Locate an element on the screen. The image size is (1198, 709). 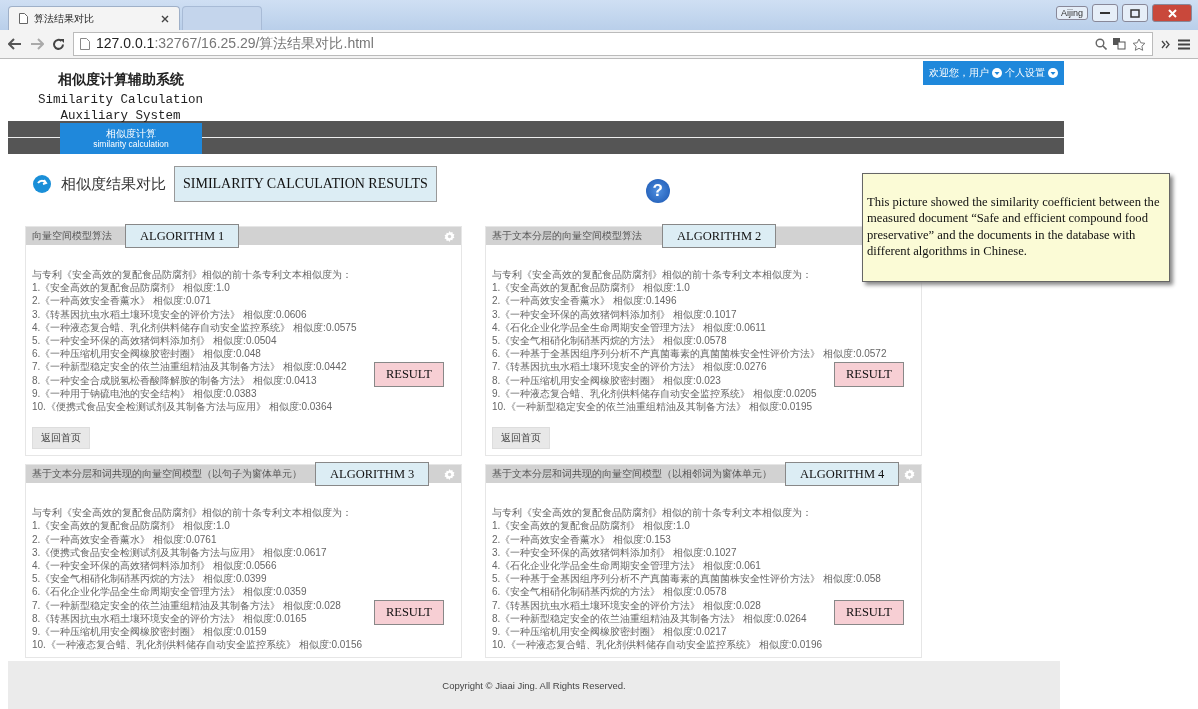
result-item: 2.《一种高效安全香薰水》 相似度:0.1496 is located at coordinates (584, 301).